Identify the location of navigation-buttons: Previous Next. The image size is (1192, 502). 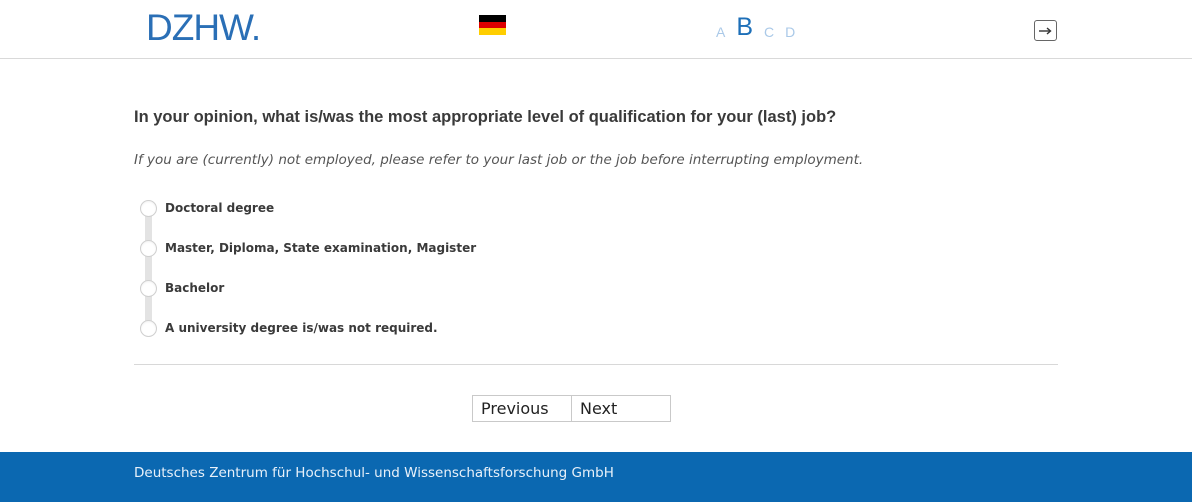
(571, 408).